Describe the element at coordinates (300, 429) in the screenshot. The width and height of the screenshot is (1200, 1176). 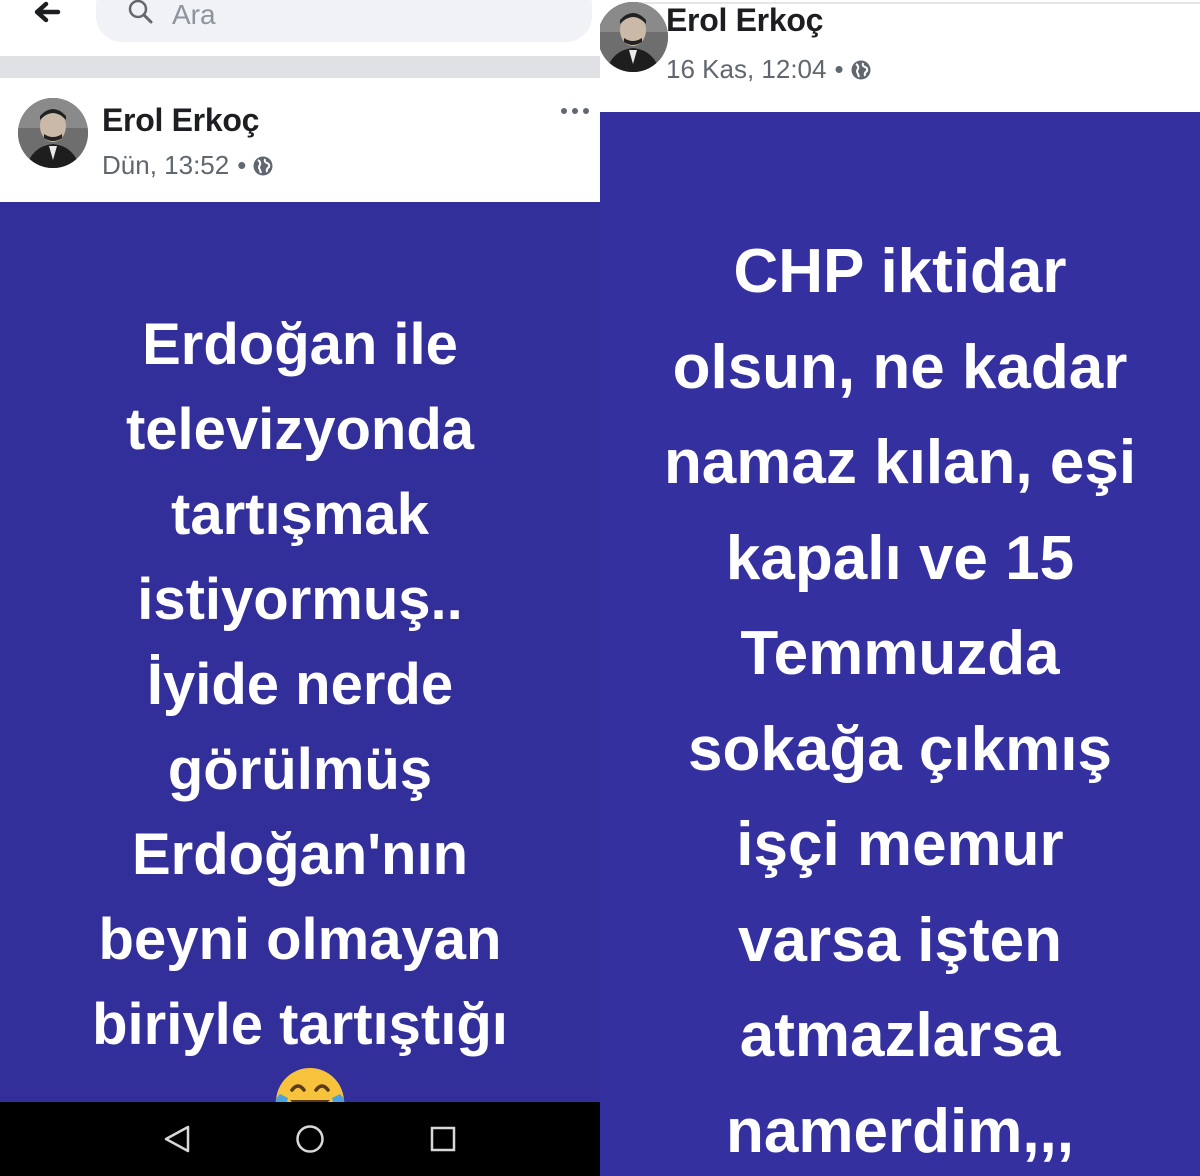
I see `text-line: televizyonda` at that location.